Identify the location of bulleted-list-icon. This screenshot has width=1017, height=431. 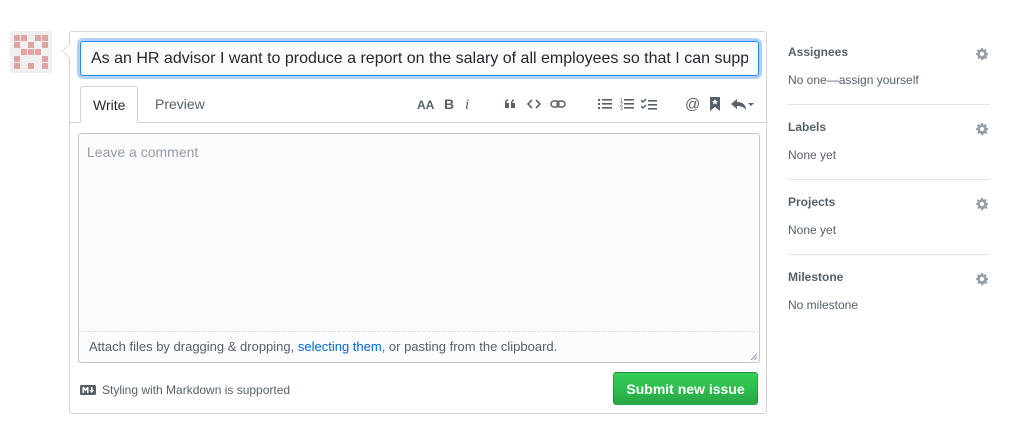
(605, 104).